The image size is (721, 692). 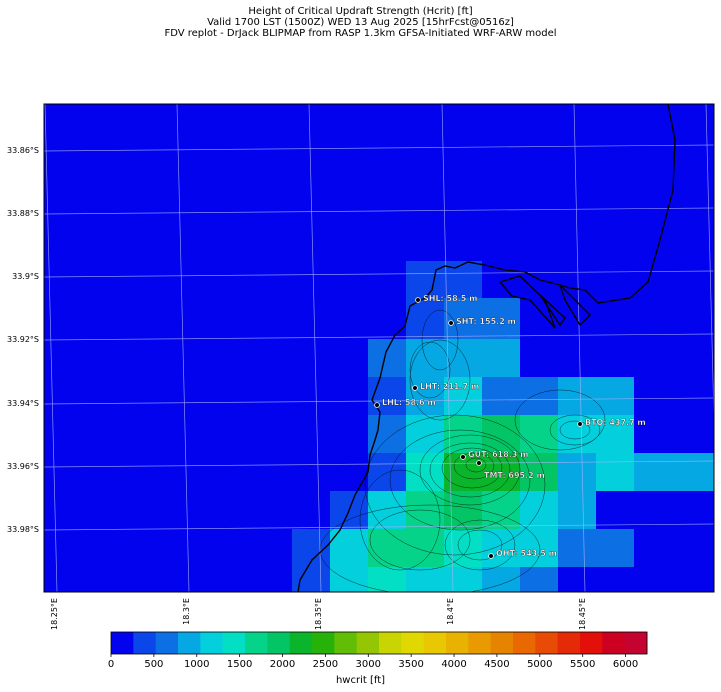 I want to click on lon-label: 18.25°E, so click(x=54, y=614).